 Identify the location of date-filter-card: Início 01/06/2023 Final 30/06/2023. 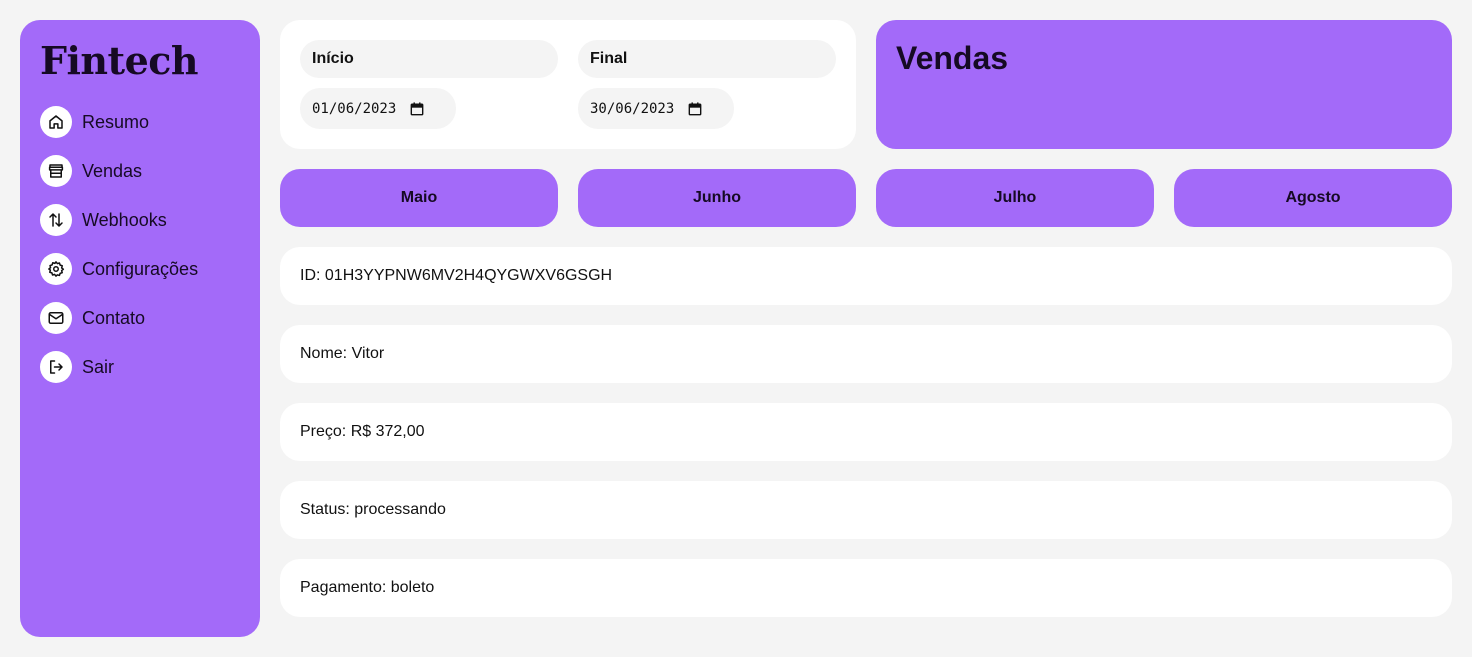
(568, 84).